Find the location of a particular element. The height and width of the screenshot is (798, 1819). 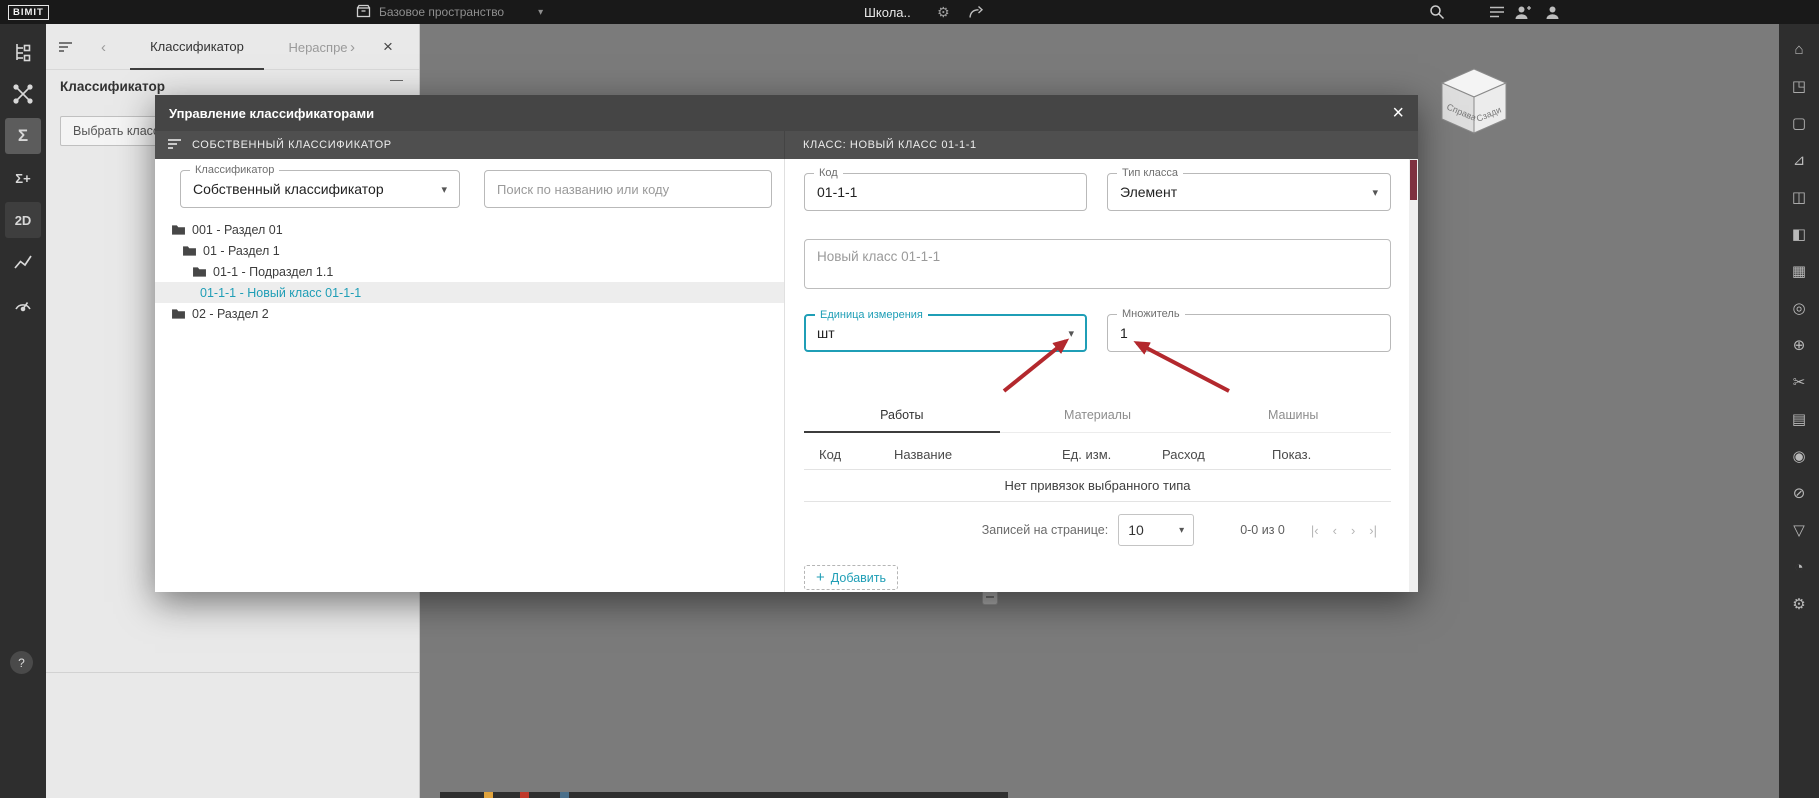

estimates-add-icon: Σ+ is located at coordinates (23, 178).